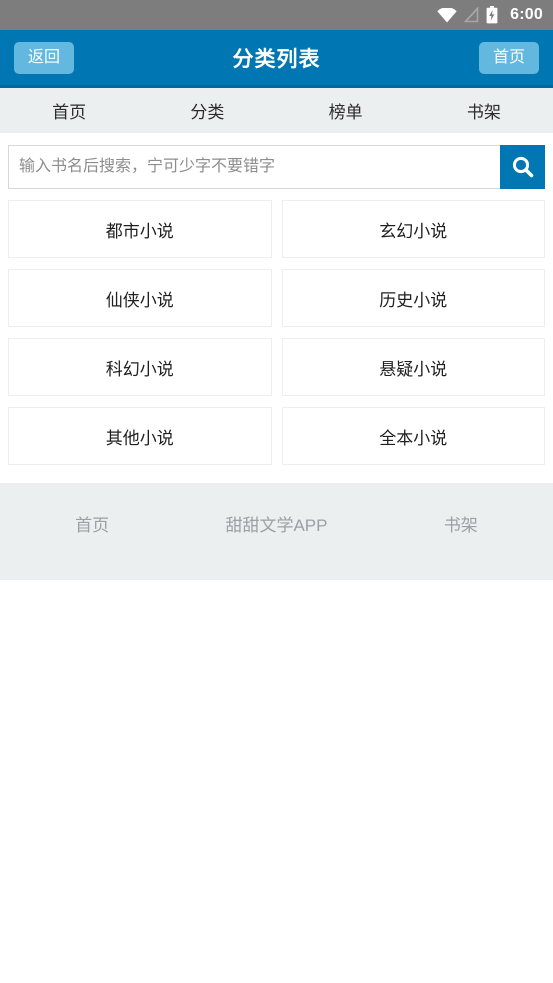 The image size is (553, 983). I want to click on category-cell: 仙侠小说, so click(140, 298).